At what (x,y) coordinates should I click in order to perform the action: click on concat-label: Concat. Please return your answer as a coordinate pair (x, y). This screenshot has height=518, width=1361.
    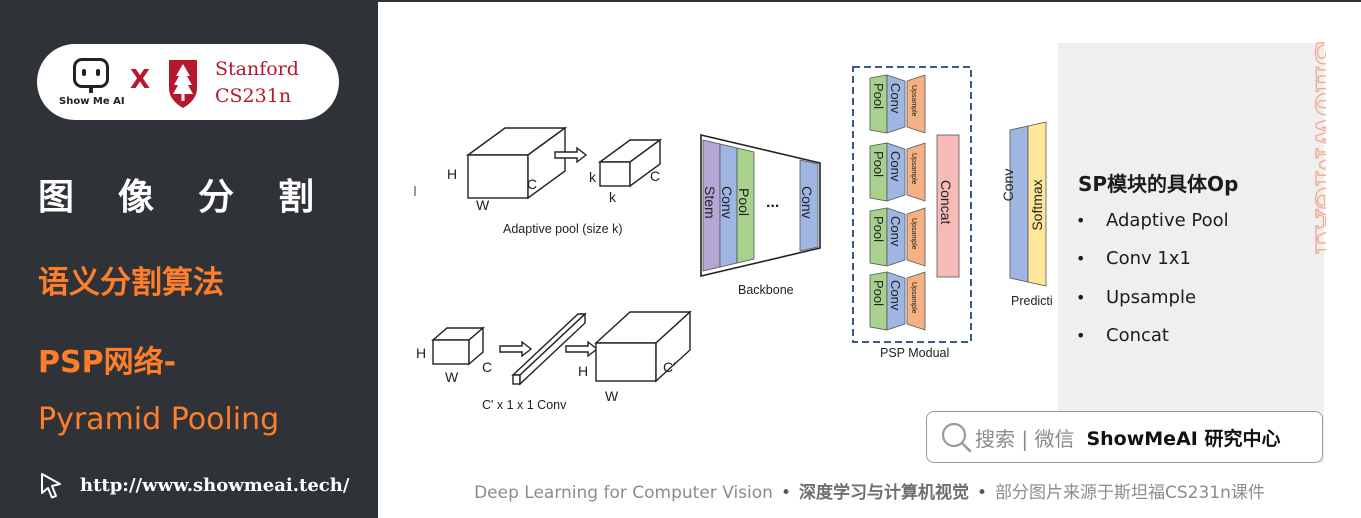
    Looking at the image, I should click on (946, 202).